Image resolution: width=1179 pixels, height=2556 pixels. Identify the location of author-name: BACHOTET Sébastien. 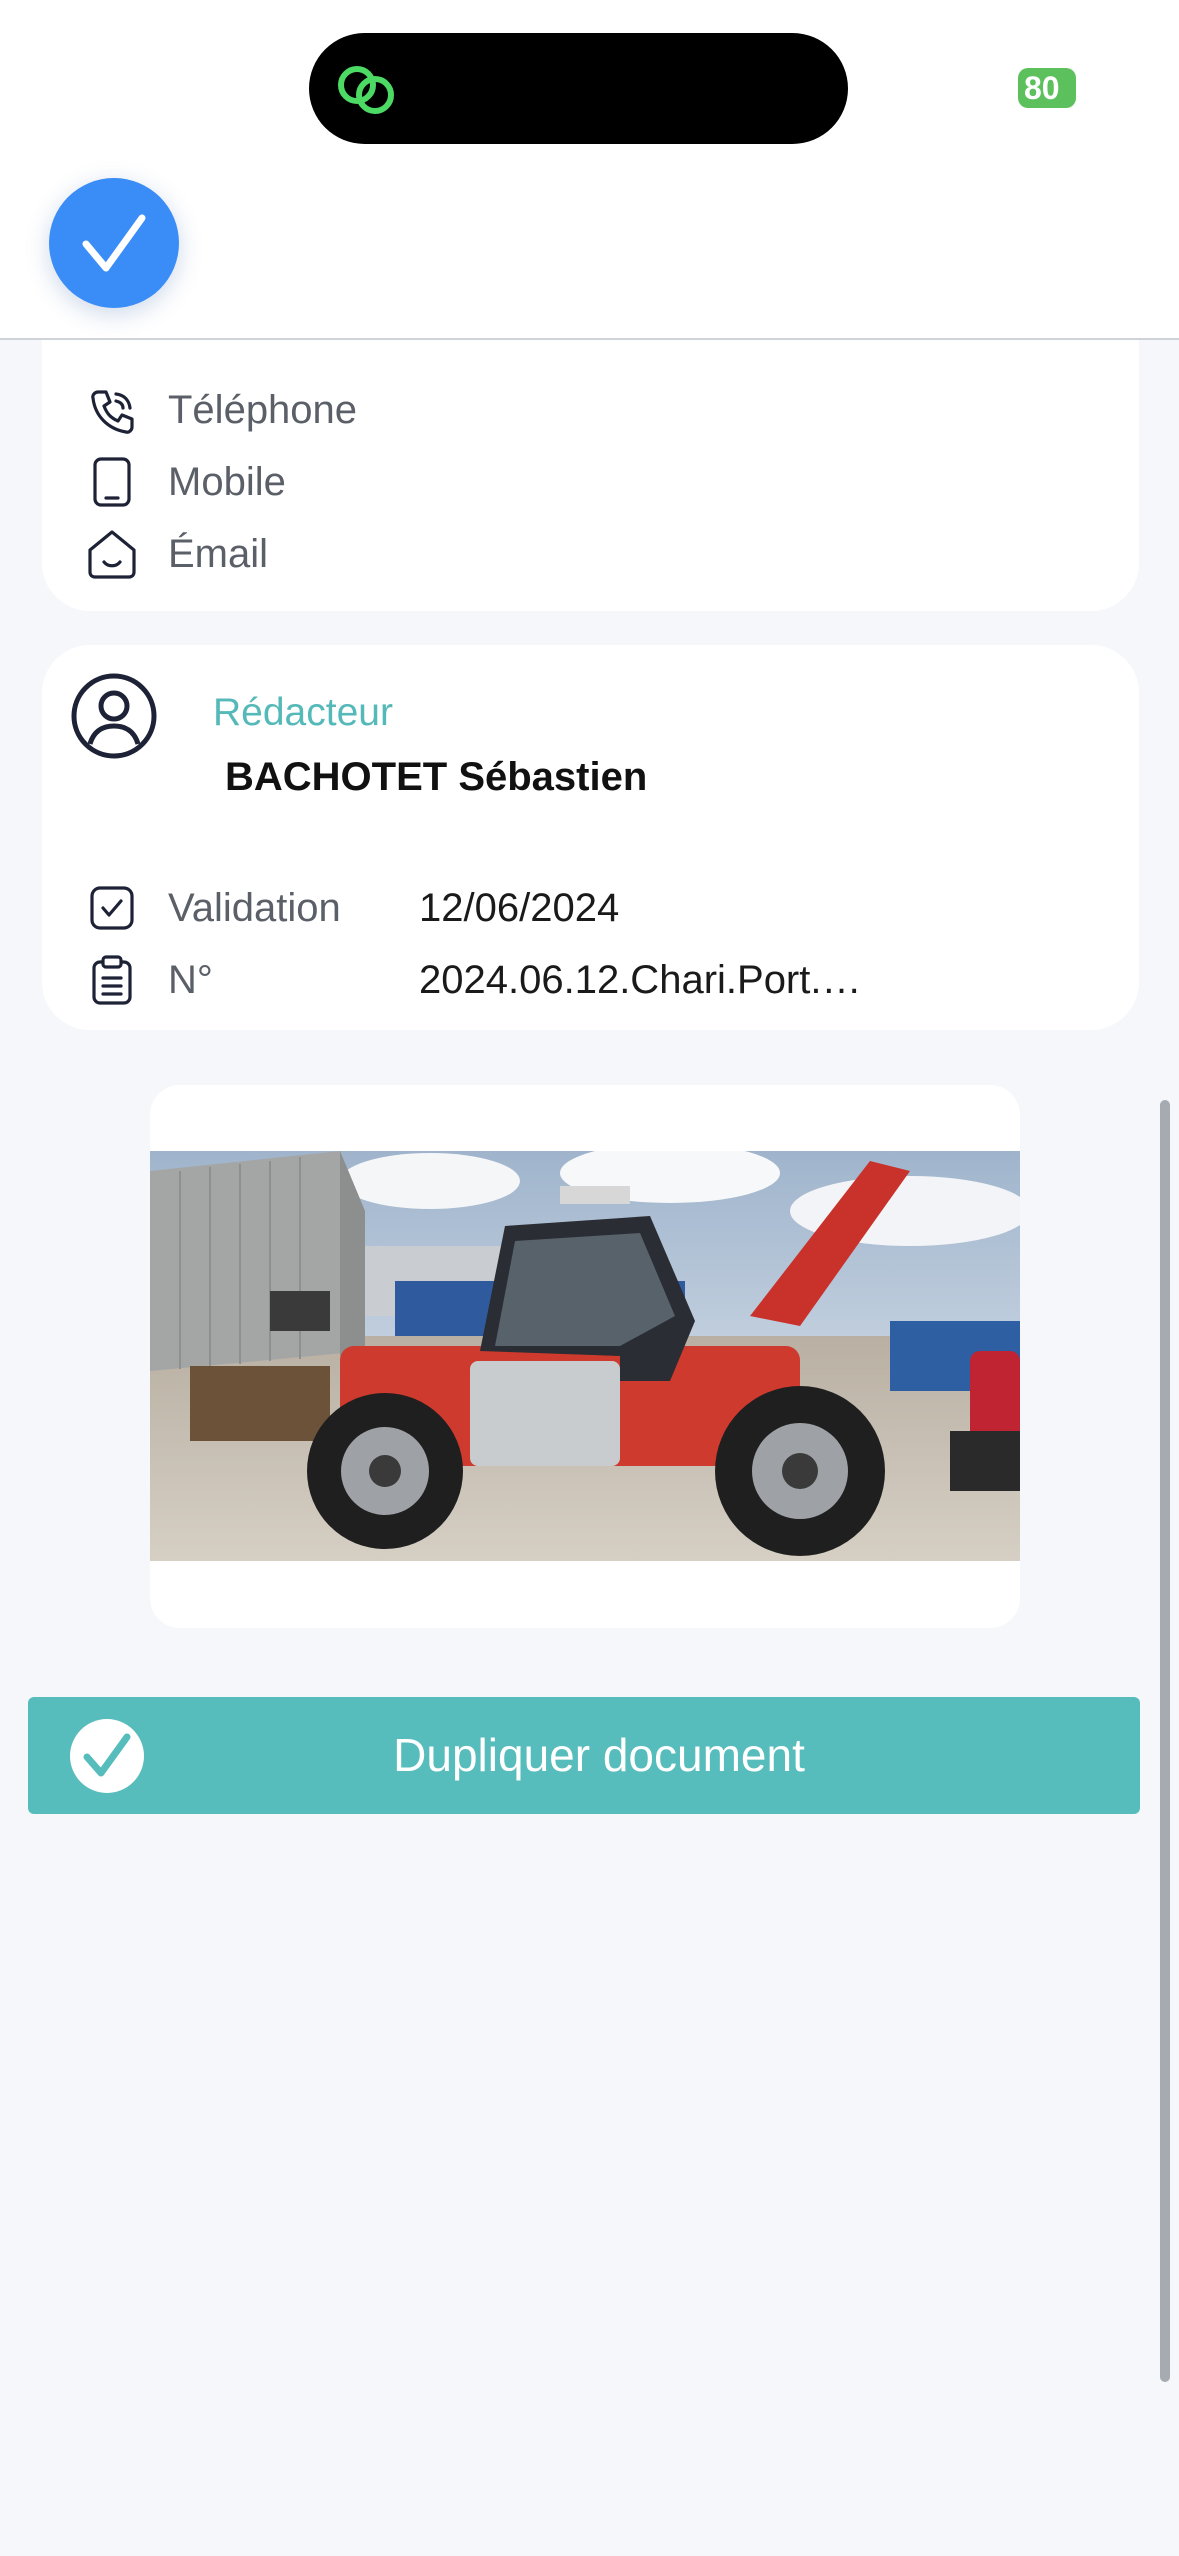
(436, 777).